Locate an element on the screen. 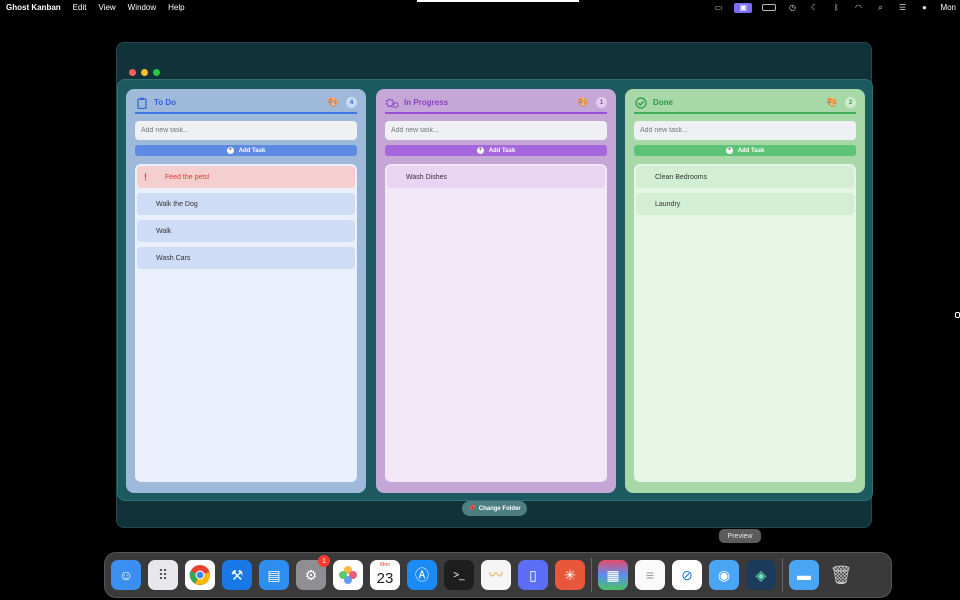 The width and height of the screenshot is (960, 600). urgent-icon: ! is located at coordinates (145, 177).